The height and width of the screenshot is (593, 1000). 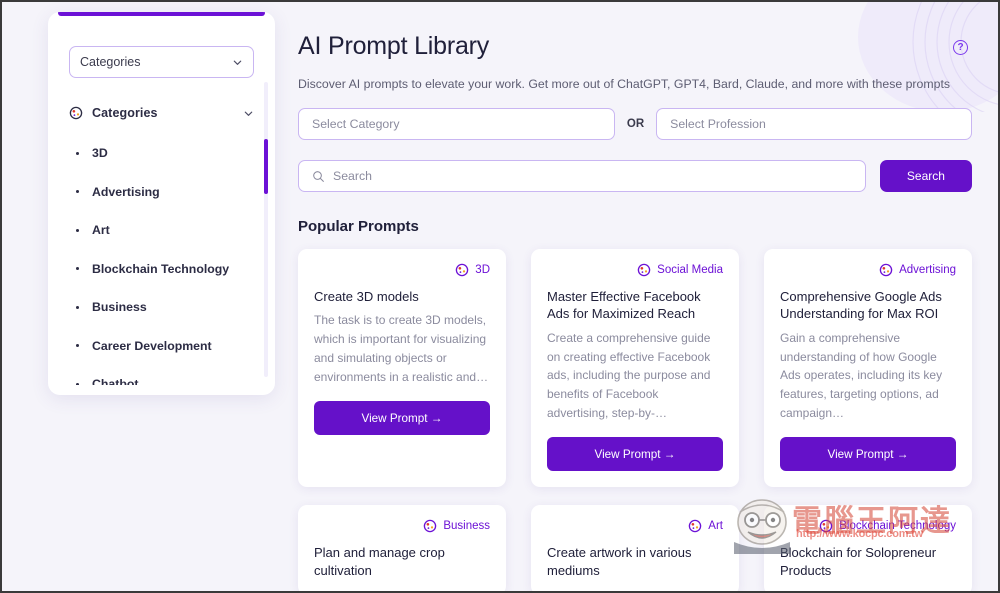 I want to click on search-row: Search Search, so click(x=635, y=176).